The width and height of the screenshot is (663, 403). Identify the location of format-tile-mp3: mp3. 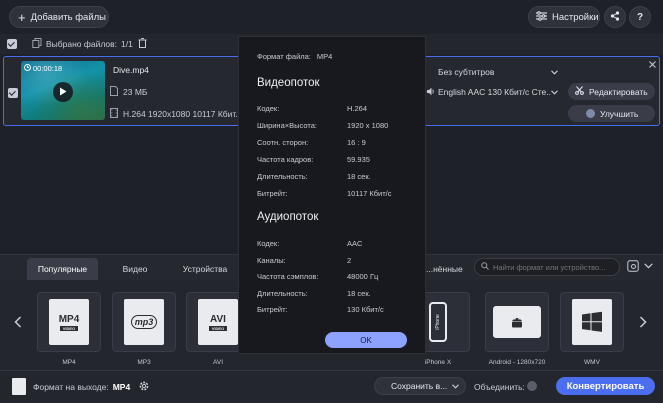
(144, 322).